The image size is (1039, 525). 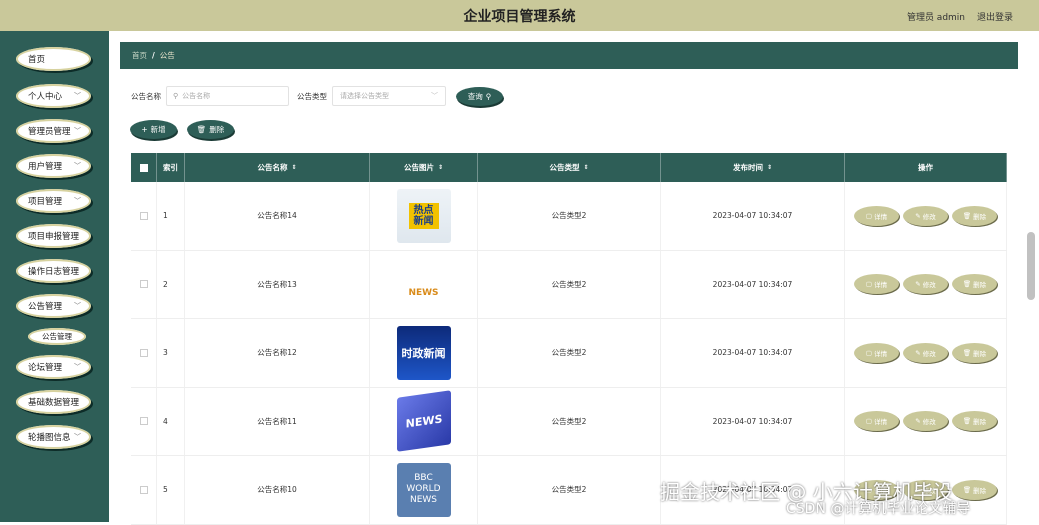 I want to click on select-all-cell, so click(x=144, y=167).